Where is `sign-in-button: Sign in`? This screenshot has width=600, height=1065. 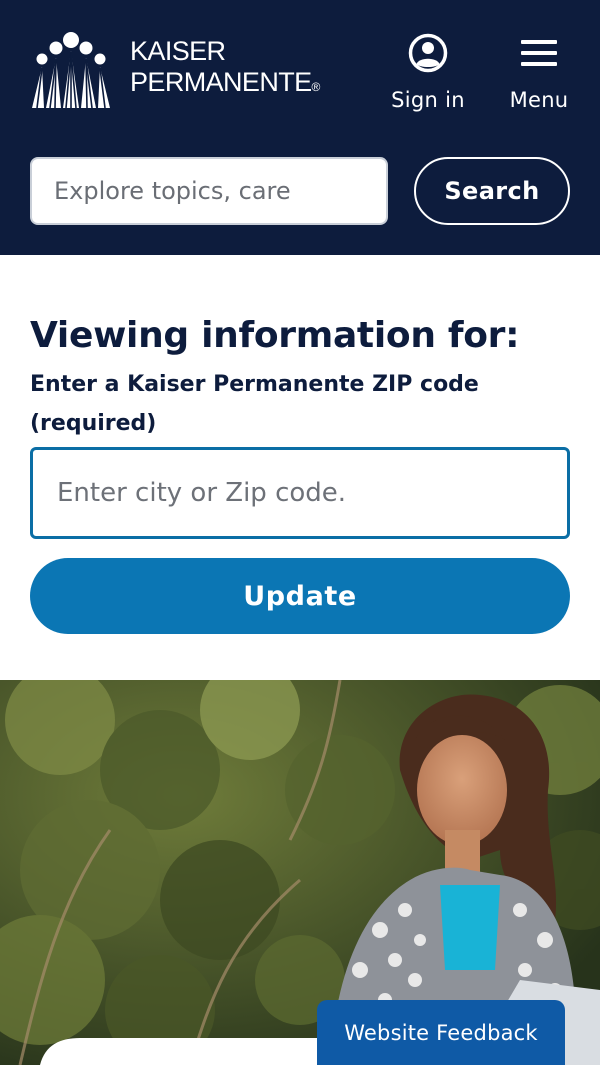 sign-in-button: Sign in is located at coordinates (428, 75).